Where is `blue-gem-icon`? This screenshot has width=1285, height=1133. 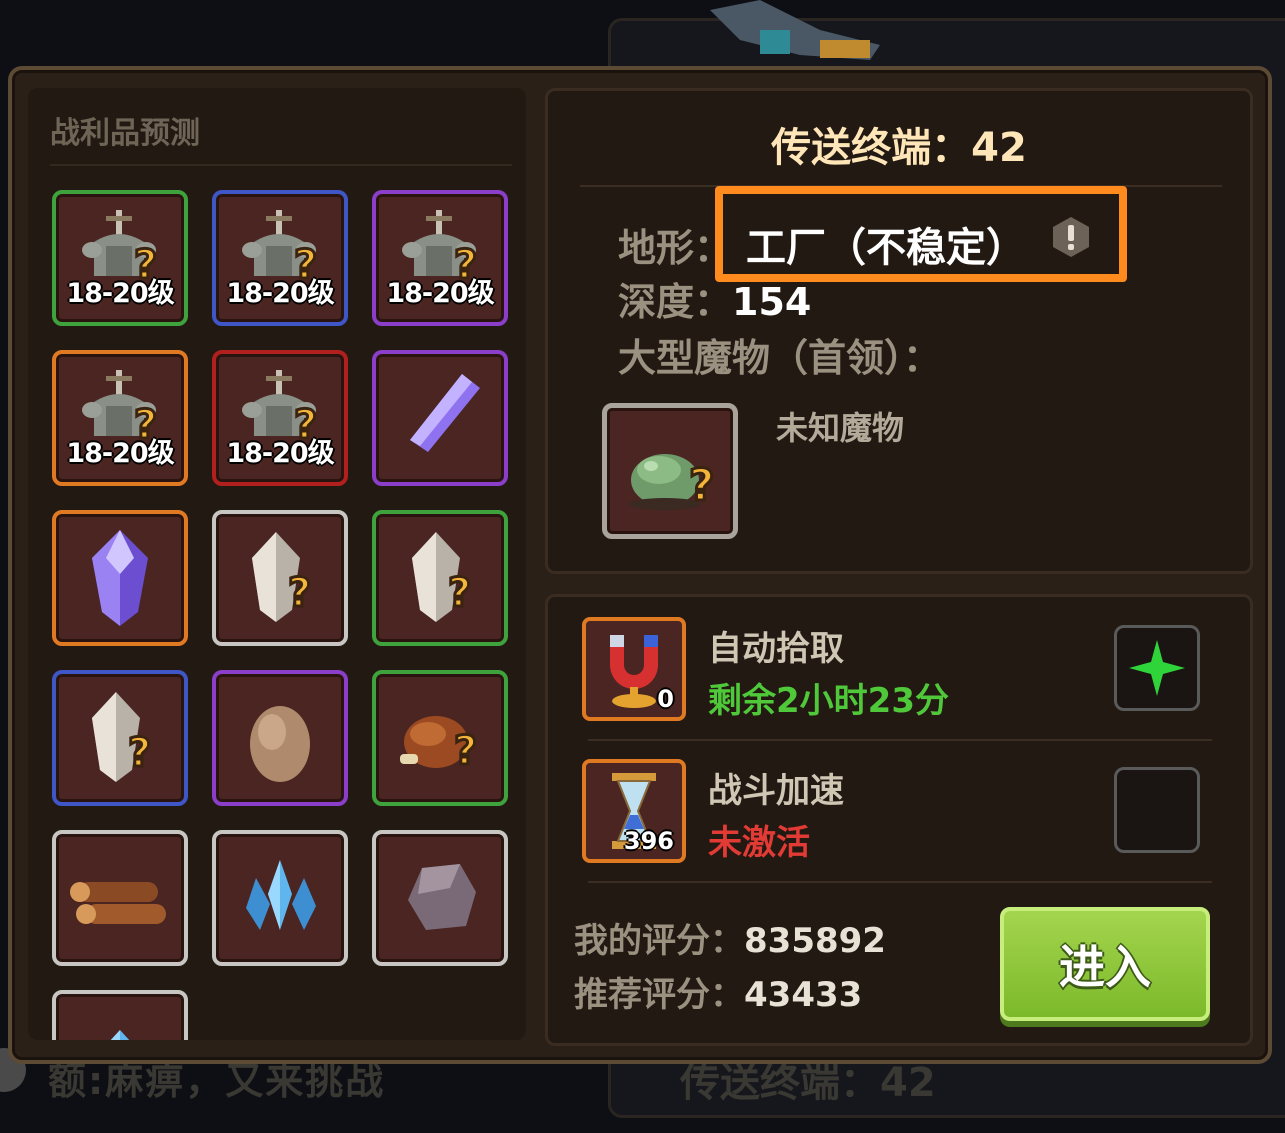 blue-gem-icon is located at coordinates (120, 1035).